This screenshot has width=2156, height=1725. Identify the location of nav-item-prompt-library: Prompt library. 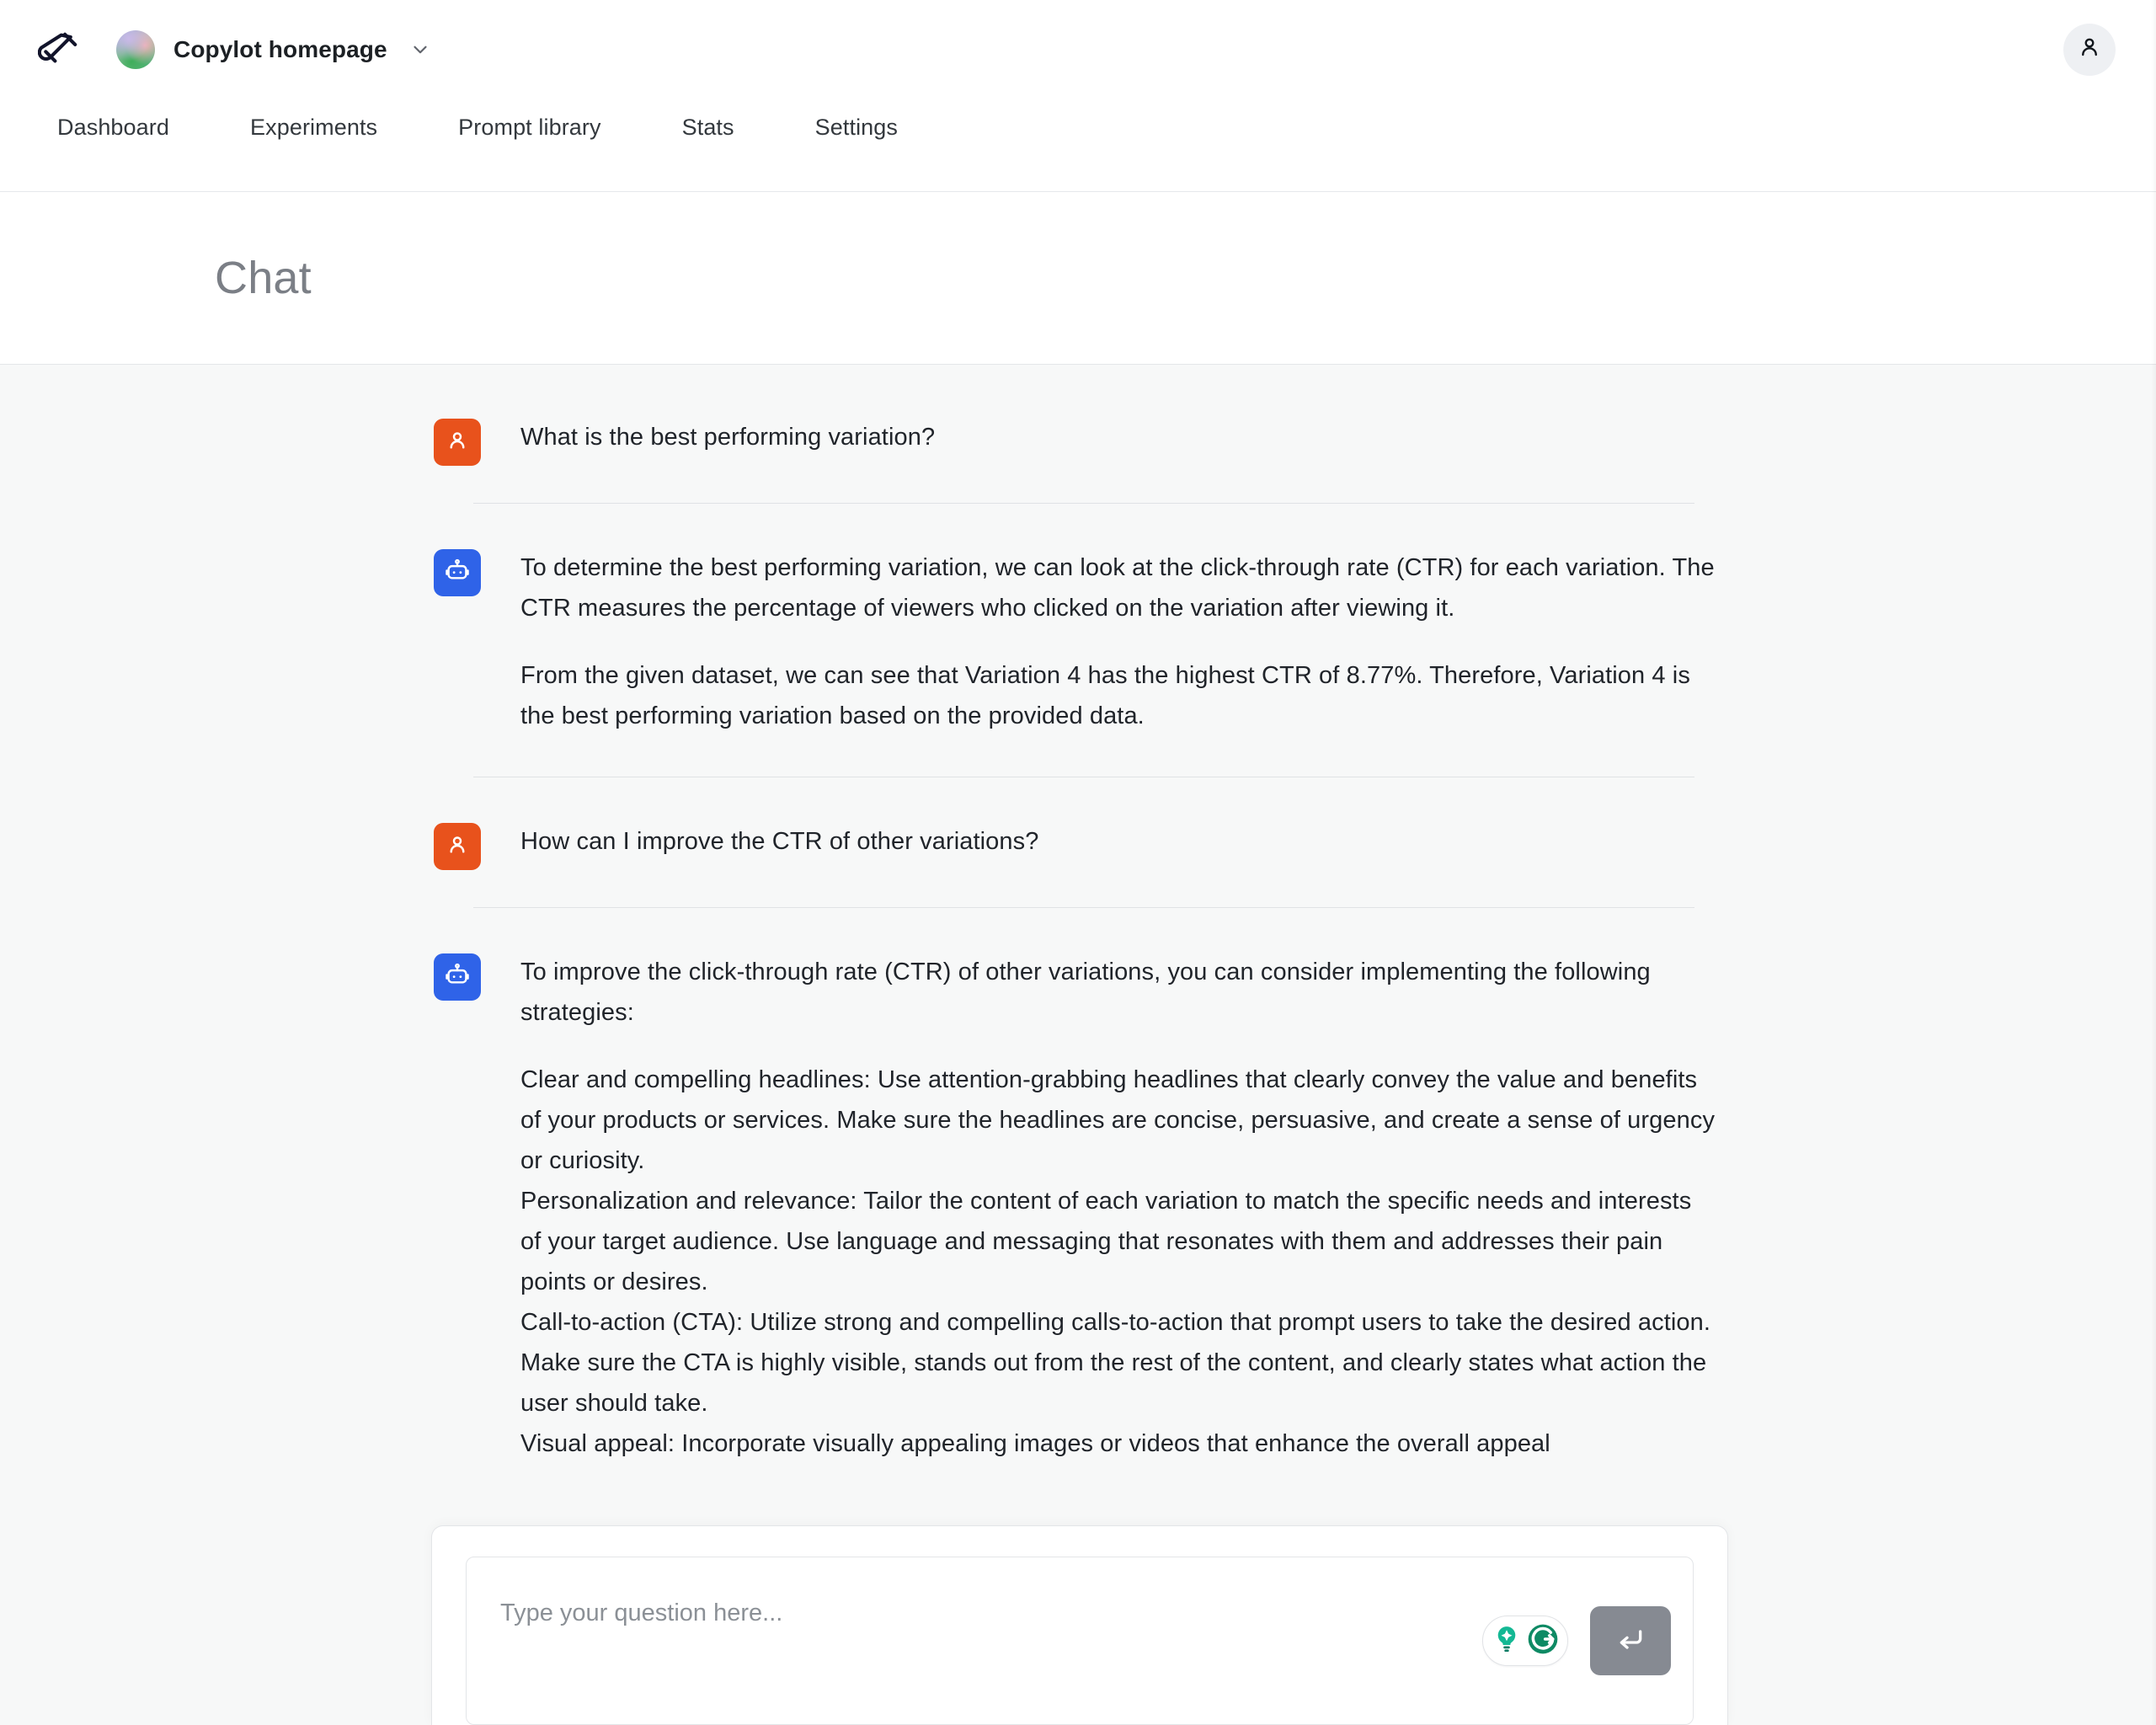
(529, 128).